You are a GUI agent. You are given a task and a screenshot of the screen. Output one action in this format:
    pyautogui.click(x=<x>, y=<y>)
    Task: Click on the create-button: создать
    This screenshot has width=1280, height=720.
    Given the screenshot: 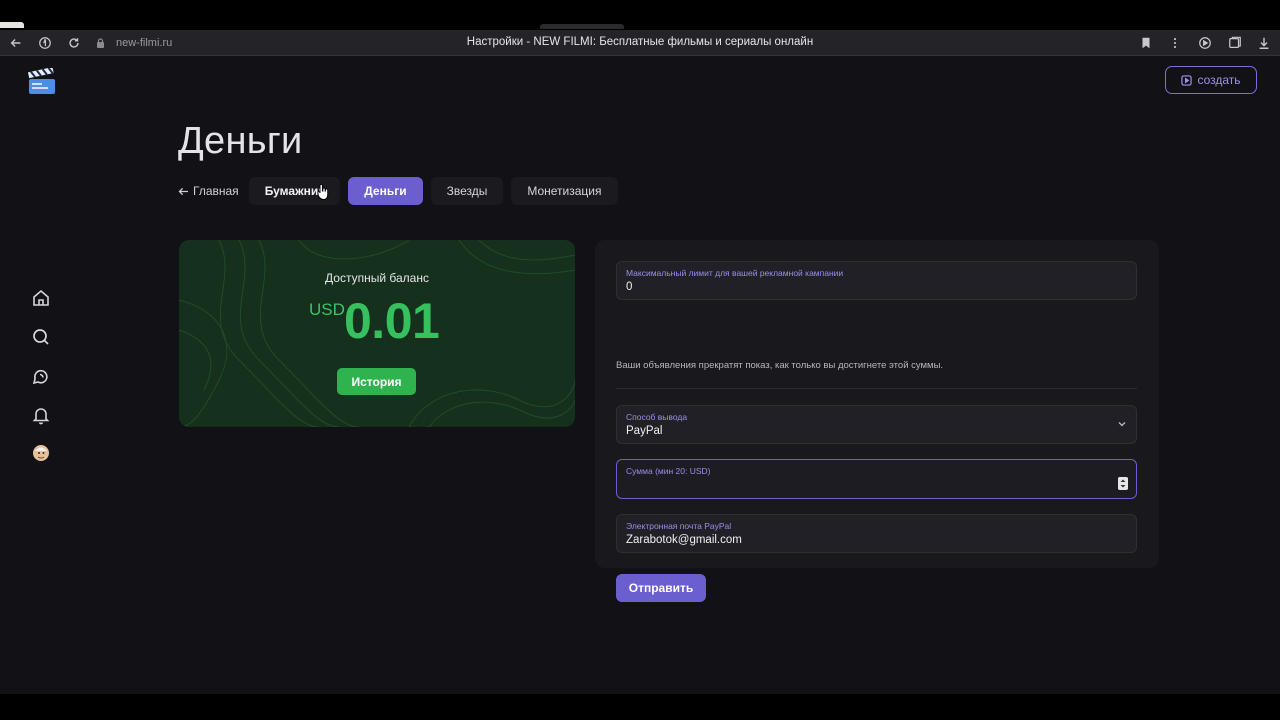 What is the action you would take?
    pyautogui.click(x=1211, y=80)
    